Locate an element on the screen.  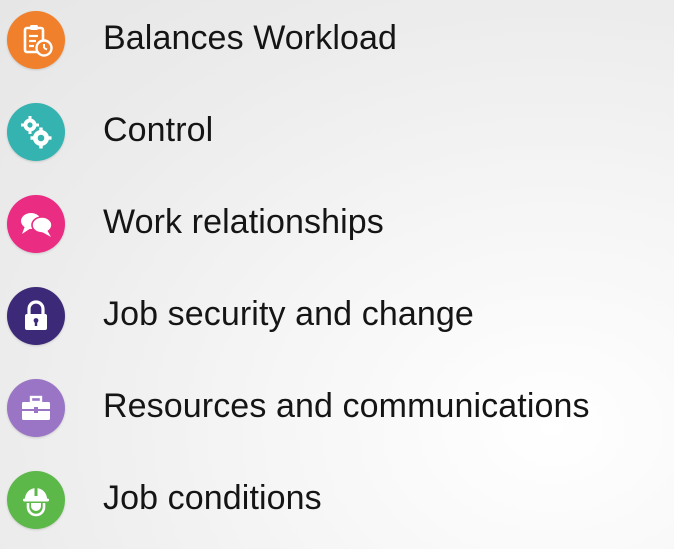
item-label: Job security and change is located at coordinates (288, 314).